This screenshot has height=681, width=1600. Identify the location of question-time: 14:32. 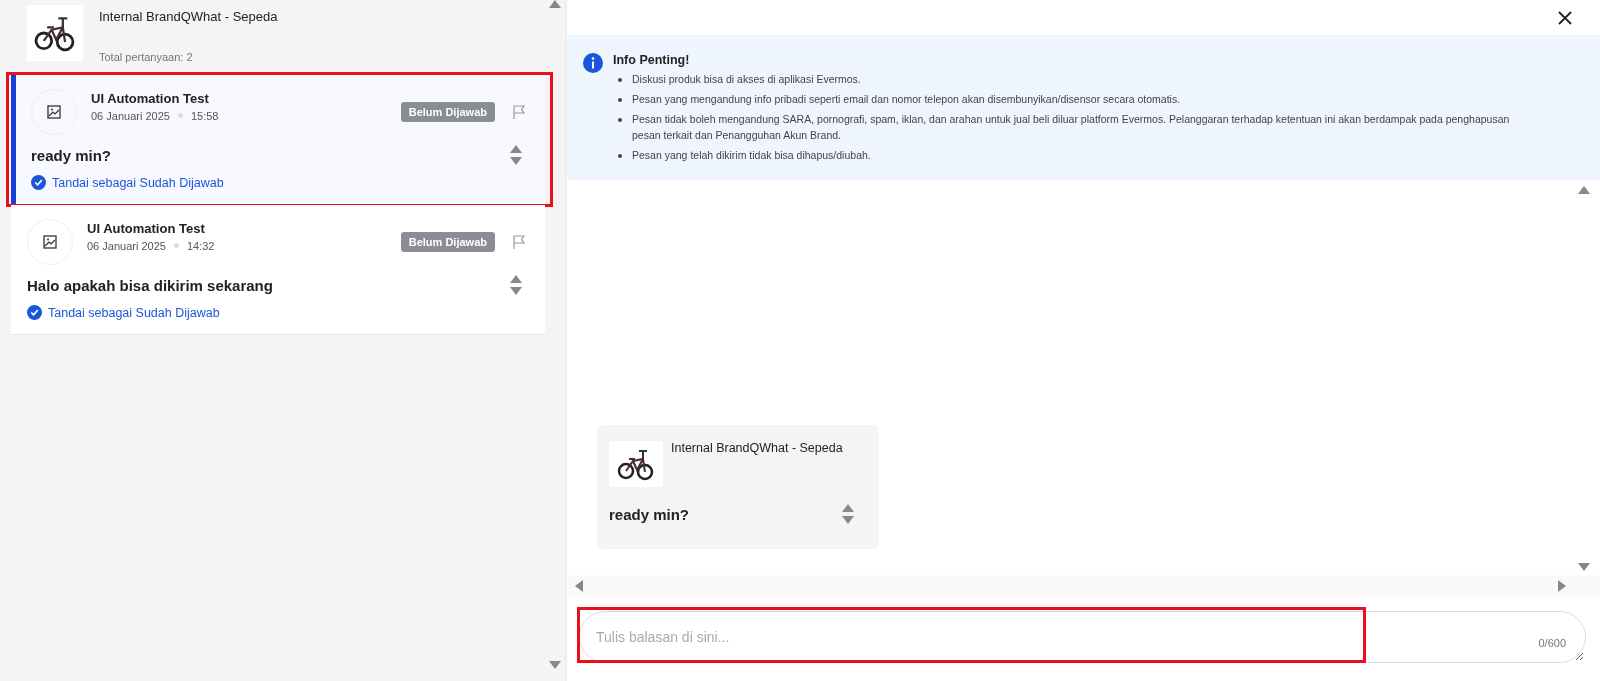
(200, 245).